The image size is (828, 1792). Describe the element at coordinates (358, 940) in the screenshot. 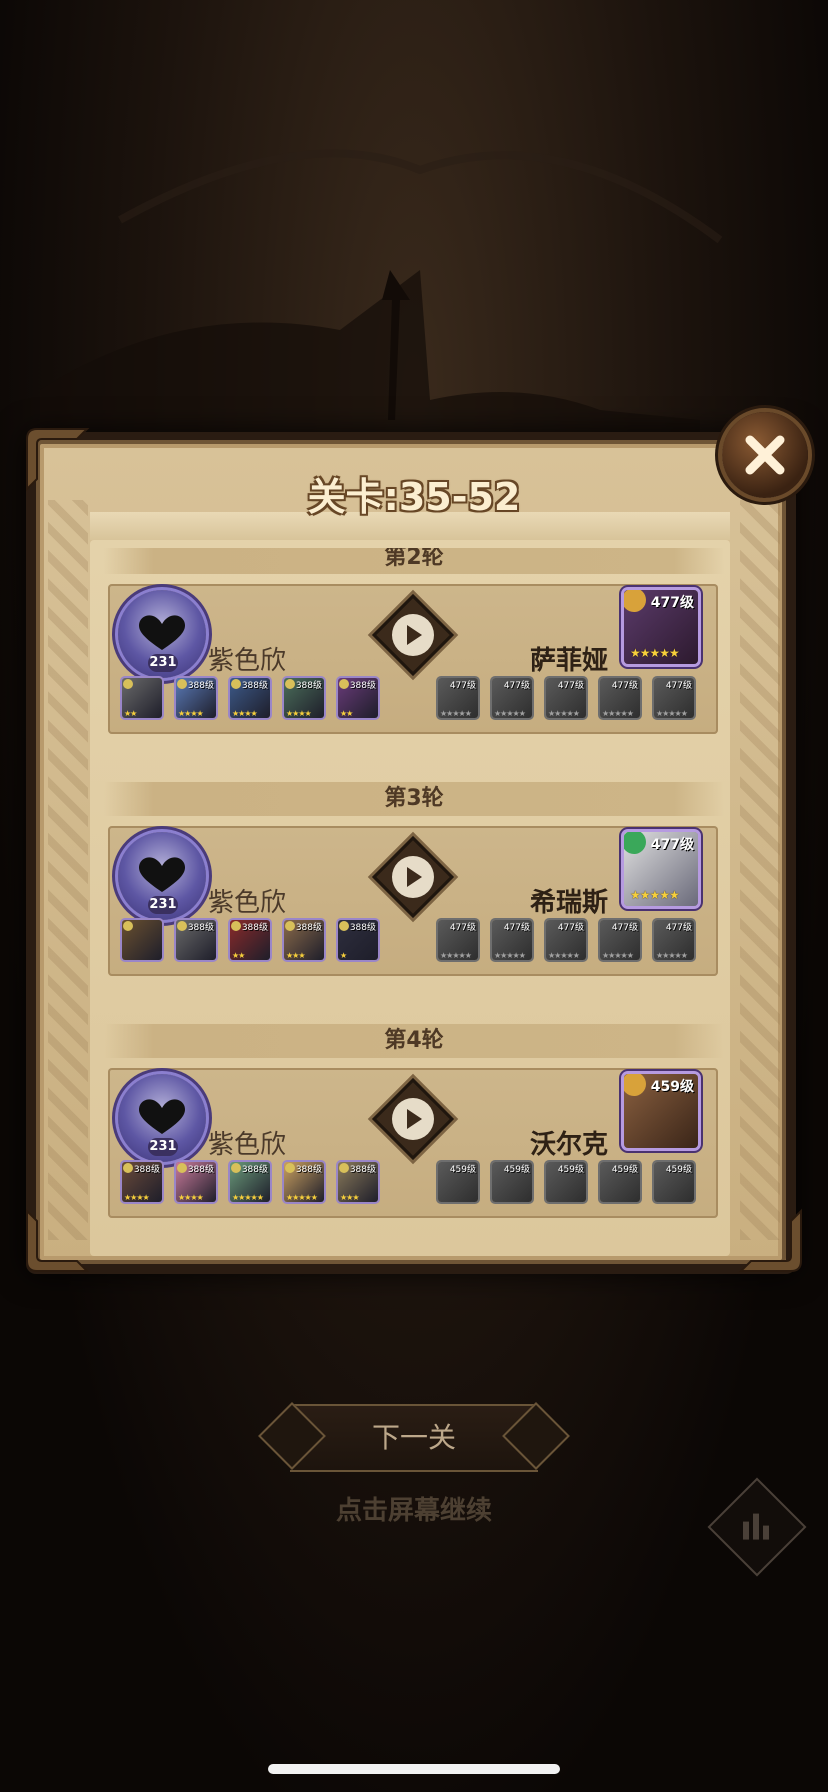

I see `player-hero-slot: 388级 ★` at that location.